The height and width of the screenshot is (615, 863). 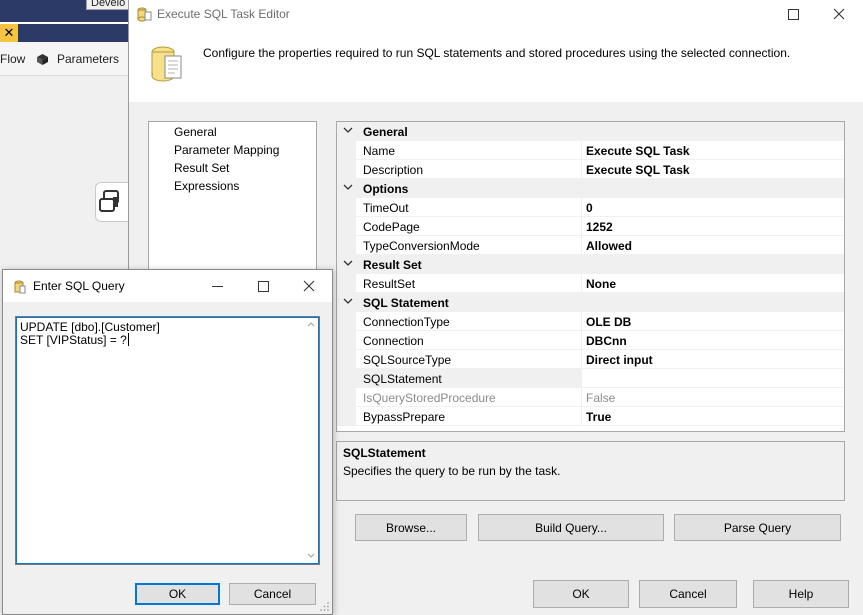 What do you see at coordinates (429, 398) in the screenshot?
I see `property-name: IsQueryStoredProcedure` at bounding box center [429, 398].